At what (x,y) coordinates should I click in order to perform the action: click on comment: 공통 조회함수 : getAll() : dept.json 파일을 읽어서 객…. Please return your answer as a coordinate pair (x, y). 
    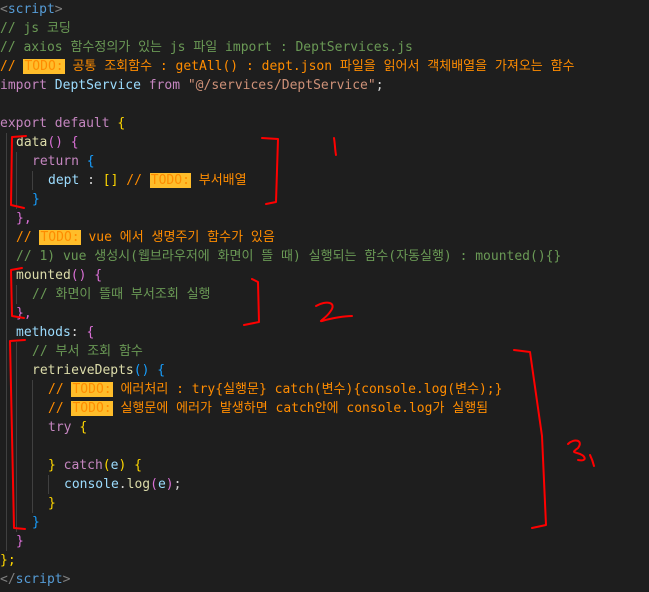
    Looking at the image, I should click on (319, 66).